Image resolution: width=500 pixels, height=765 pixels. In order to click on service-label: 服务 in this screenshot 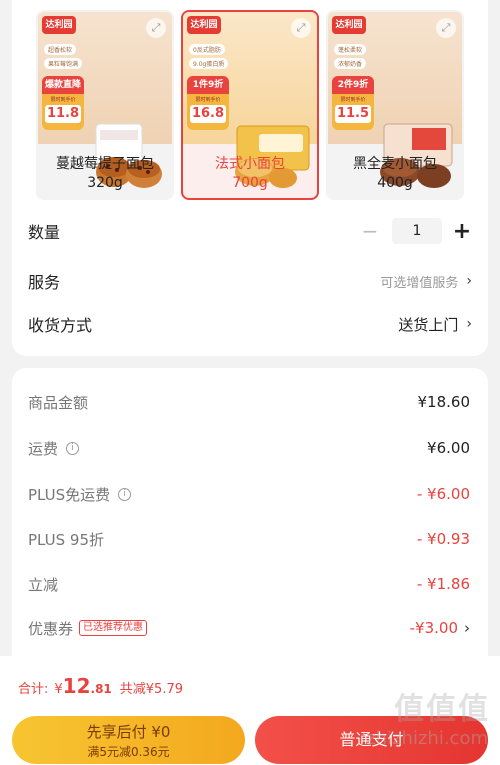, I will do `click(44, 282)`.